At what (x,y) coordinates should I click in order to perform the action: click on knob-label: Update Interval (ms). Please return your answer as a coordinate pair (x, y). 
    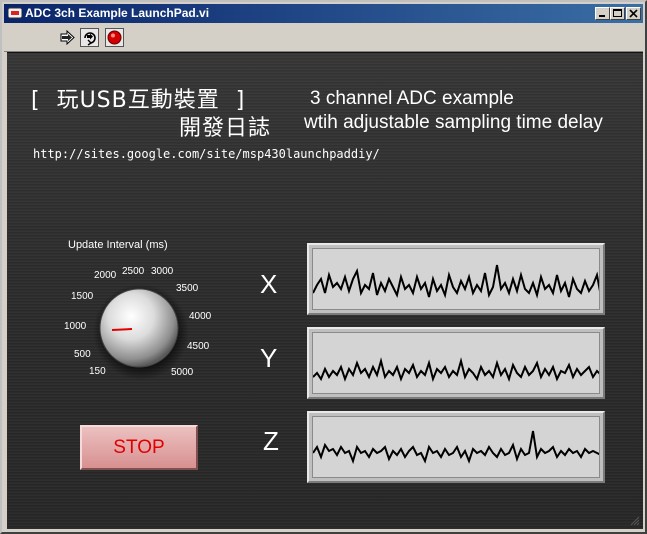
    Looking at the image, I should click on (118, 245).